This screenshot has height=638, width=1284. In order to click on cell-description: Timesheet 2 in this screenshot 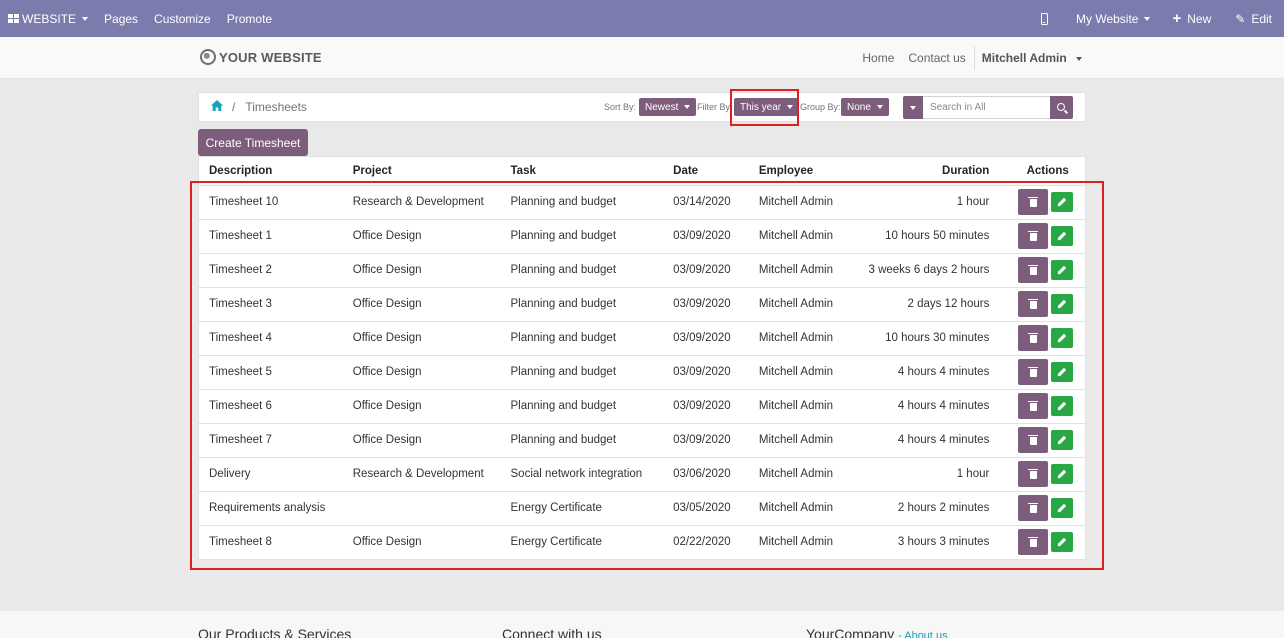, I will do `click(271, 269)`.